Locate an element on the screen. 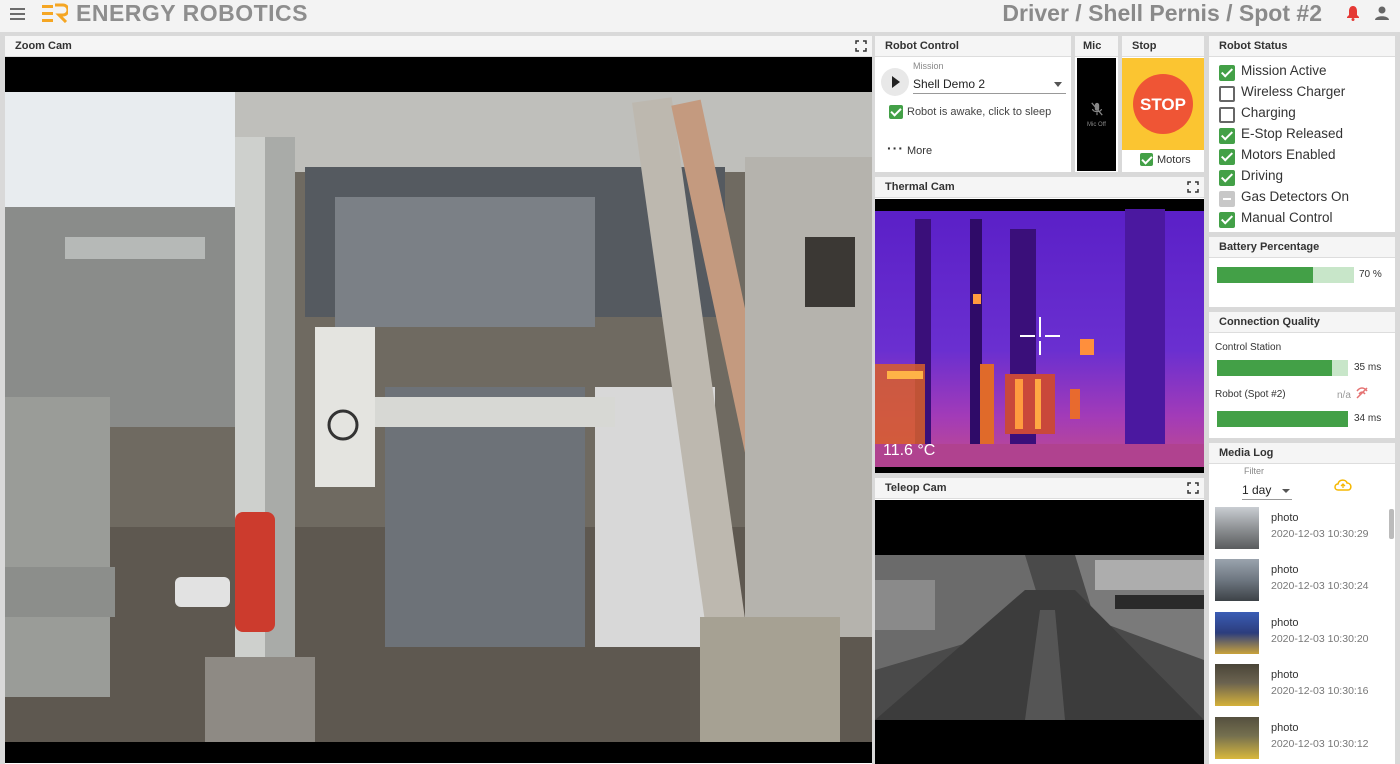  media-time: 2020-12-03 10:30:24 is located at coordinates (1320, 586).